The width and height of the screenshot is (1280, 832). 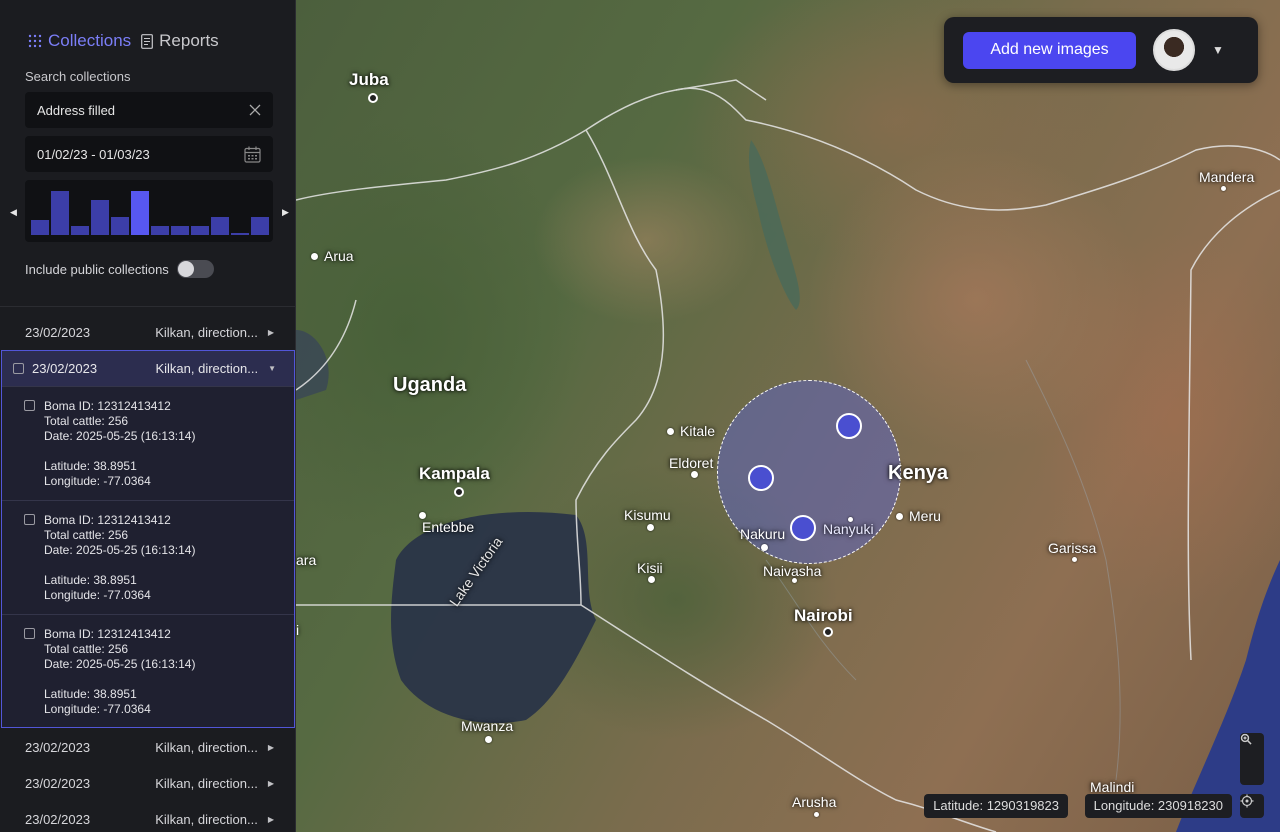 What do you see at coordinates (823, 615) in the screenshot?
I see `place-label: Nairobi` at bounding box center [823, 615].